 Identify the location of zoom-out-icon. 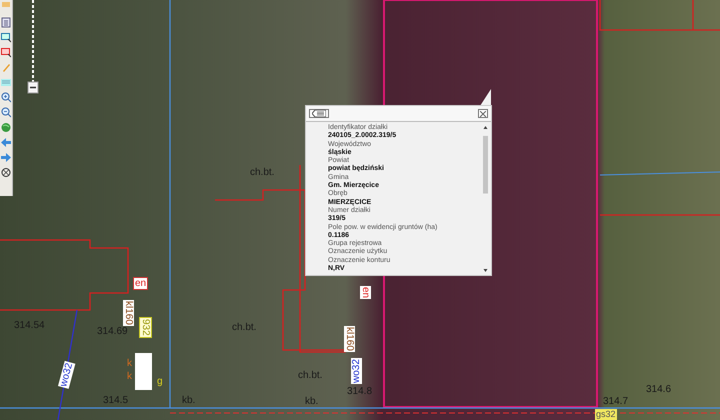
(6, 112).